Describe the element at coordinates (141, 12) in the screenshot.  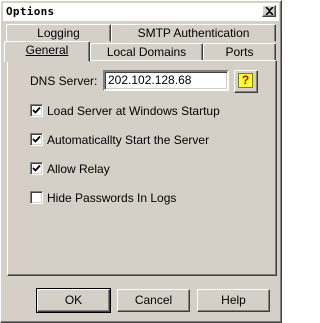
I see `title-bar: Options` at that location.